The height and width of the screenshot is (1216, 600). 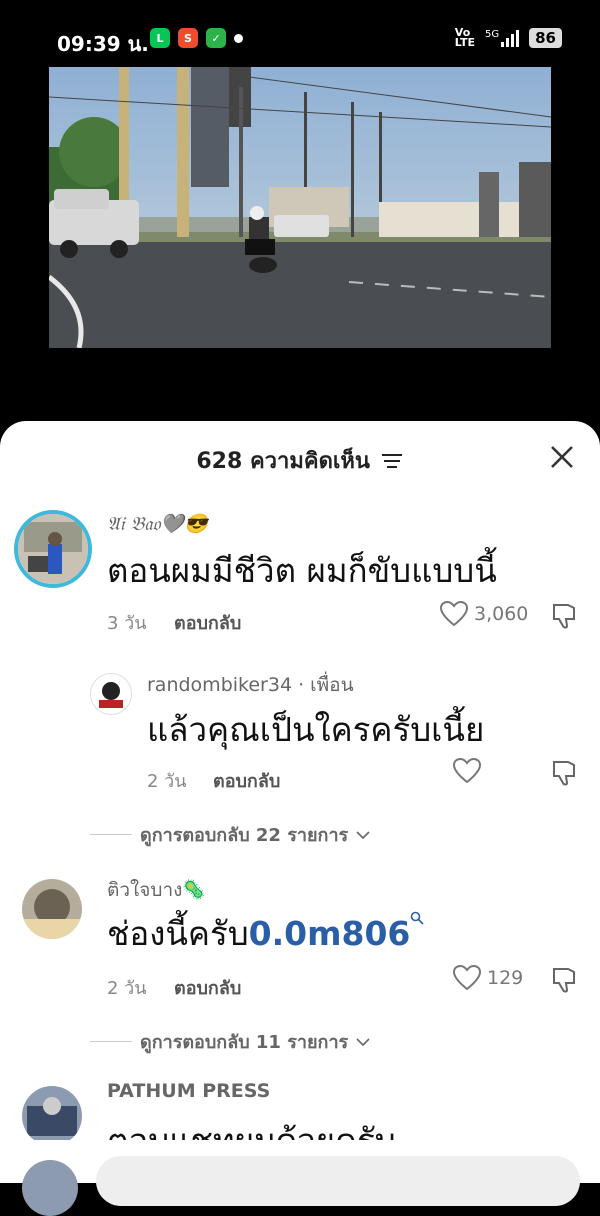 I want to click on view-replies-button: ดูการตอบกลับ 11 รายการ, so click(x=230, y=1041).